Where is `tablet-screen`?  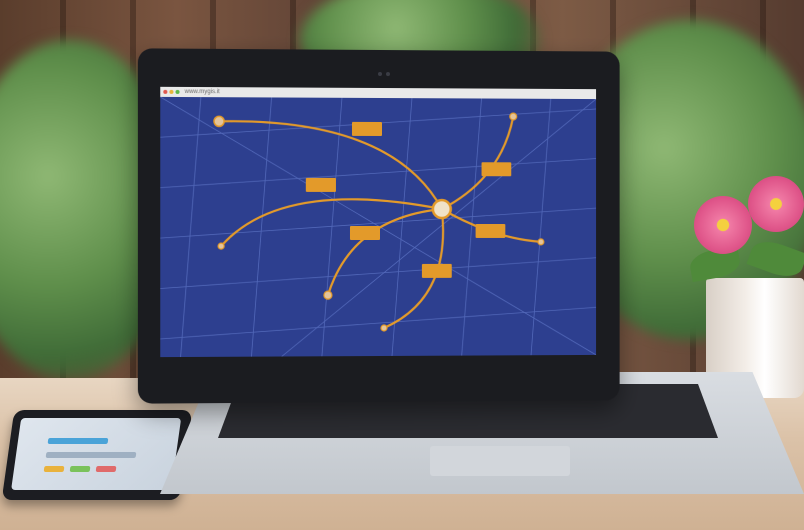 tablet-screen is located at coordinates (96, 454).